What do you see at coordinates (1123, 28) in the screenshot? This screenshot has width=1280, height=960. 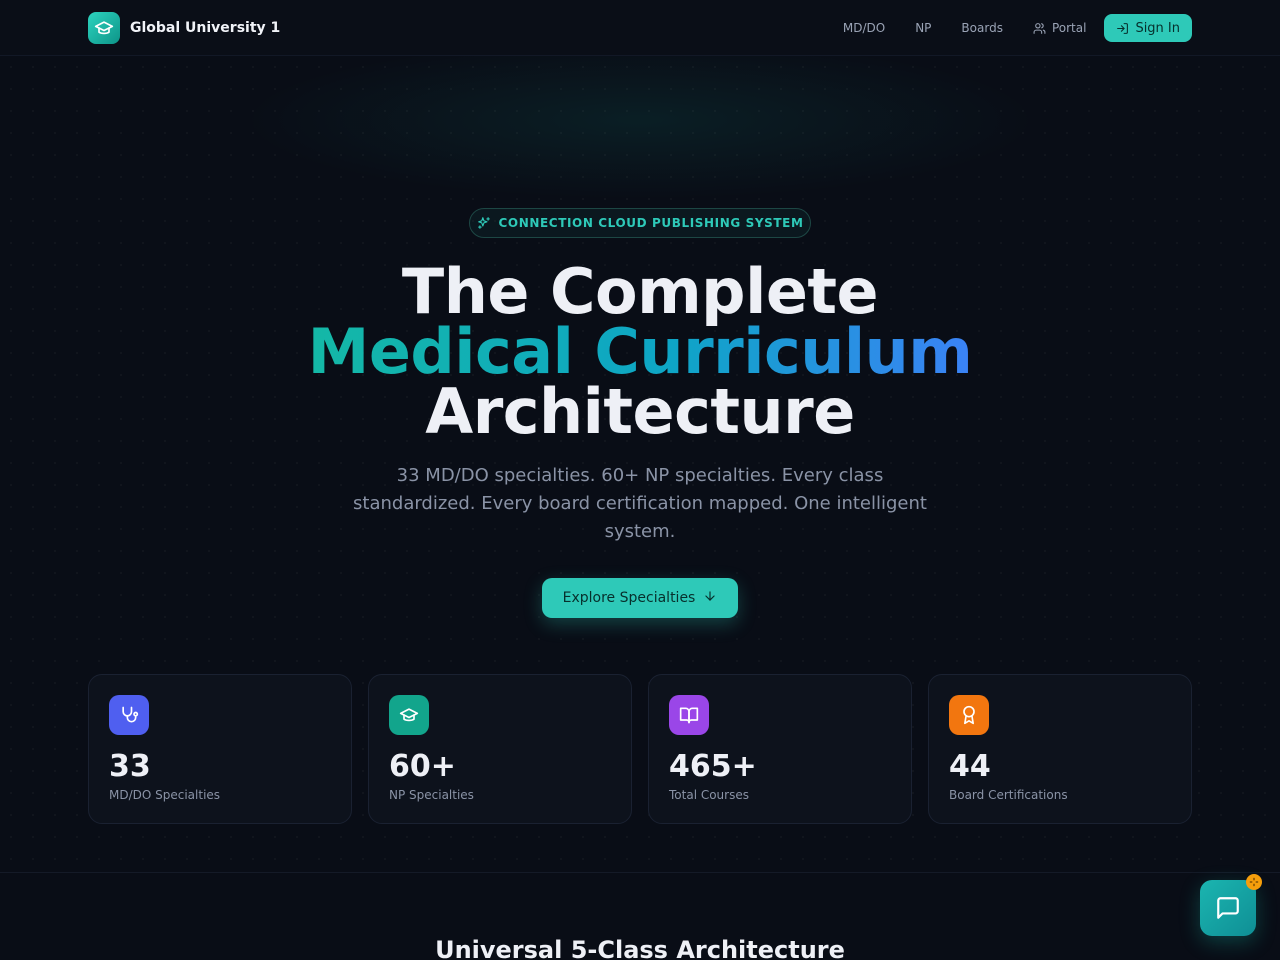 I see `log-in-icon` at bounding box center [1123, 28].